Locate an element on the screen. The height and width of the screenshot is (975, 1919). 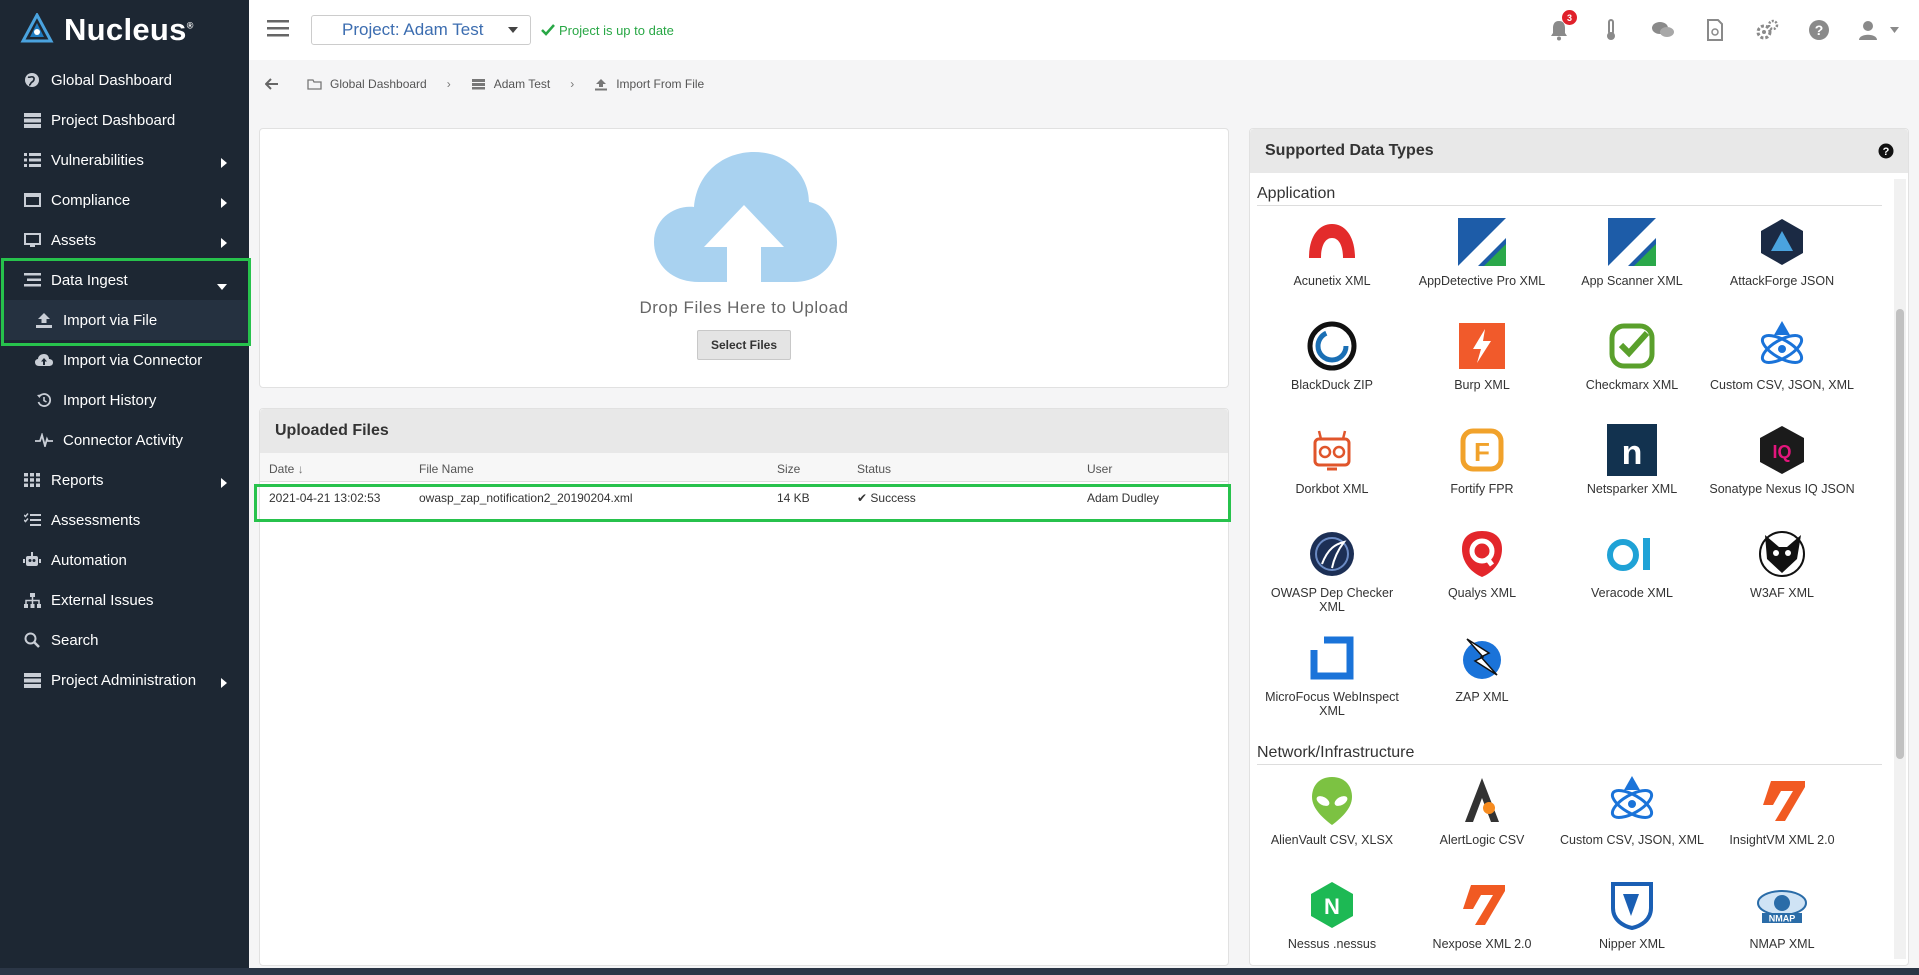
group-title: Network/Infrastructure is located at coordinates (1569, 754).